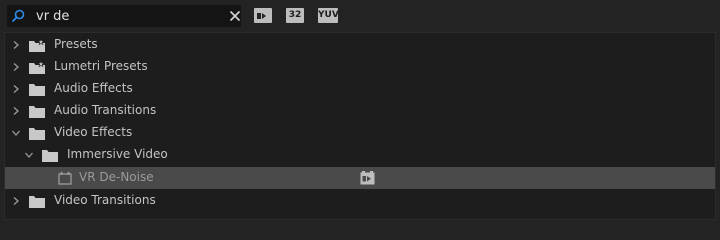 Image resolution: width=720 pixels, height=240 pixels. I want to click on tree-item-label: VR De-Noise, so click(116, 177).